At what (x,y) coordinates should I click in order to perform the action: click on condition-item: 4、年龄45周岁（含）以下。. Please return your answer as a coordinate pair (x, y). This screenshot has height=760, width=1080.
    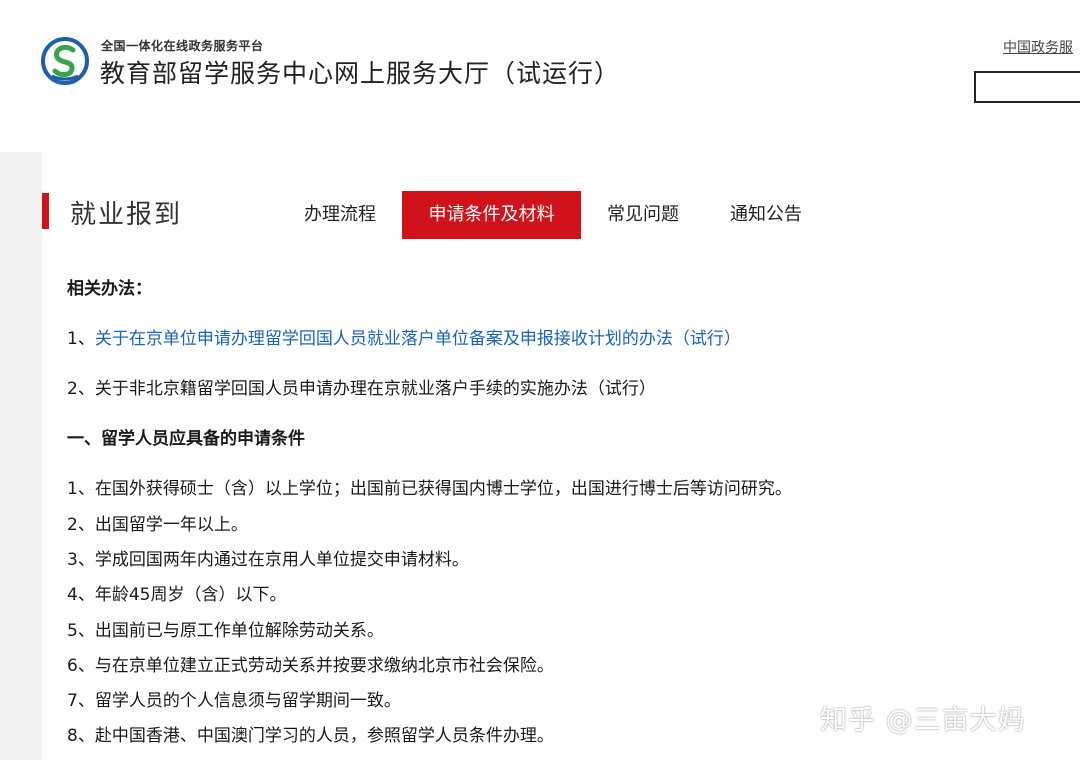
    Looking at the image, I should click on (177, 595).